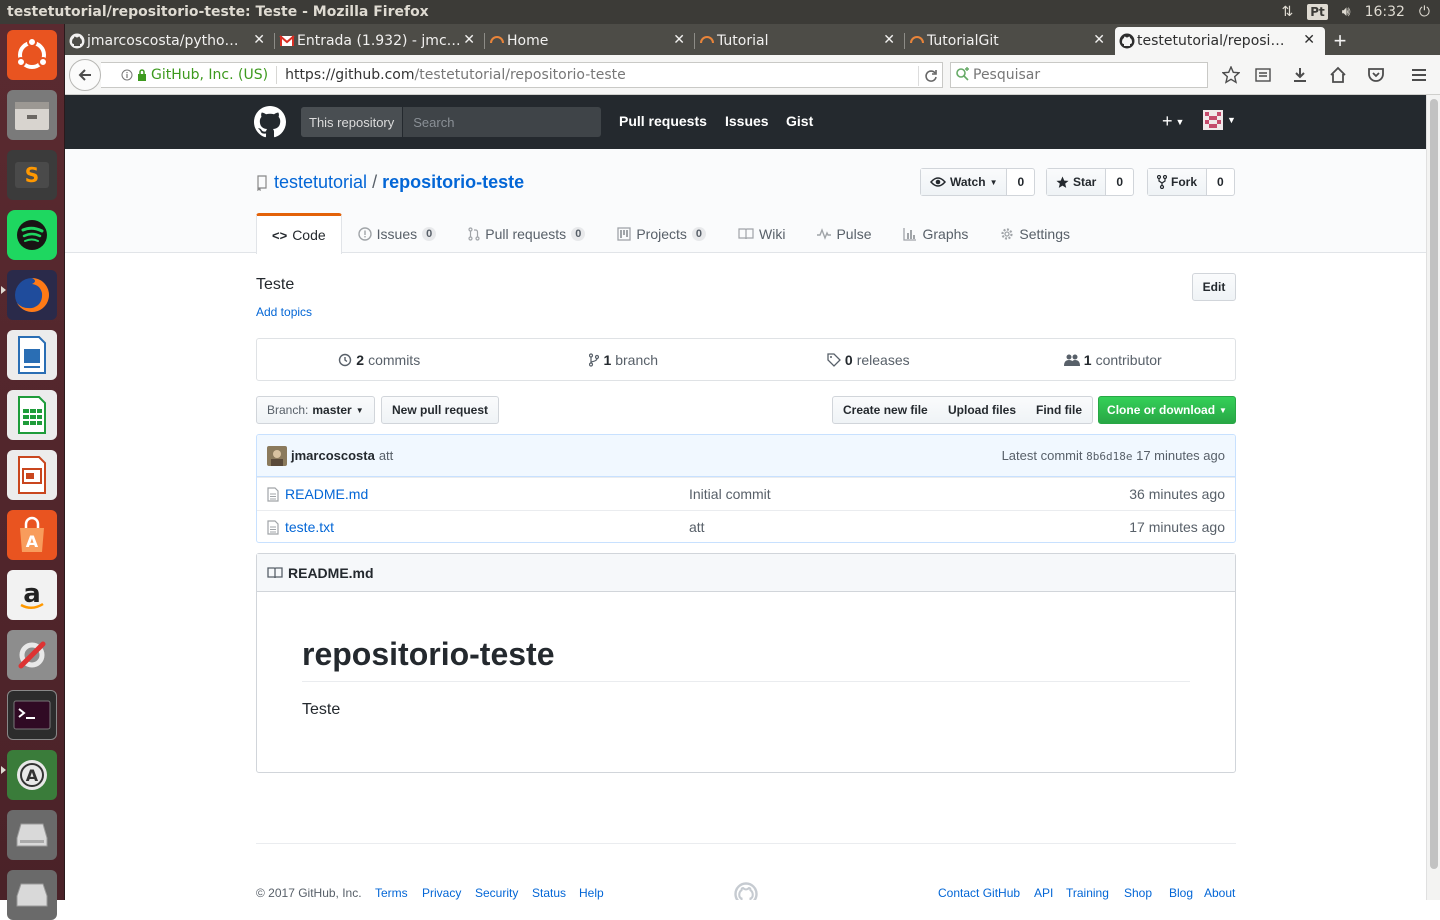 This screenshot has width=1440, height=920. What do you see at coordinates (380, 41) in the screenshot?
I see `browser-tab: Entrada (1.932) - jmc… ✕` at bounding box center [380, 41].